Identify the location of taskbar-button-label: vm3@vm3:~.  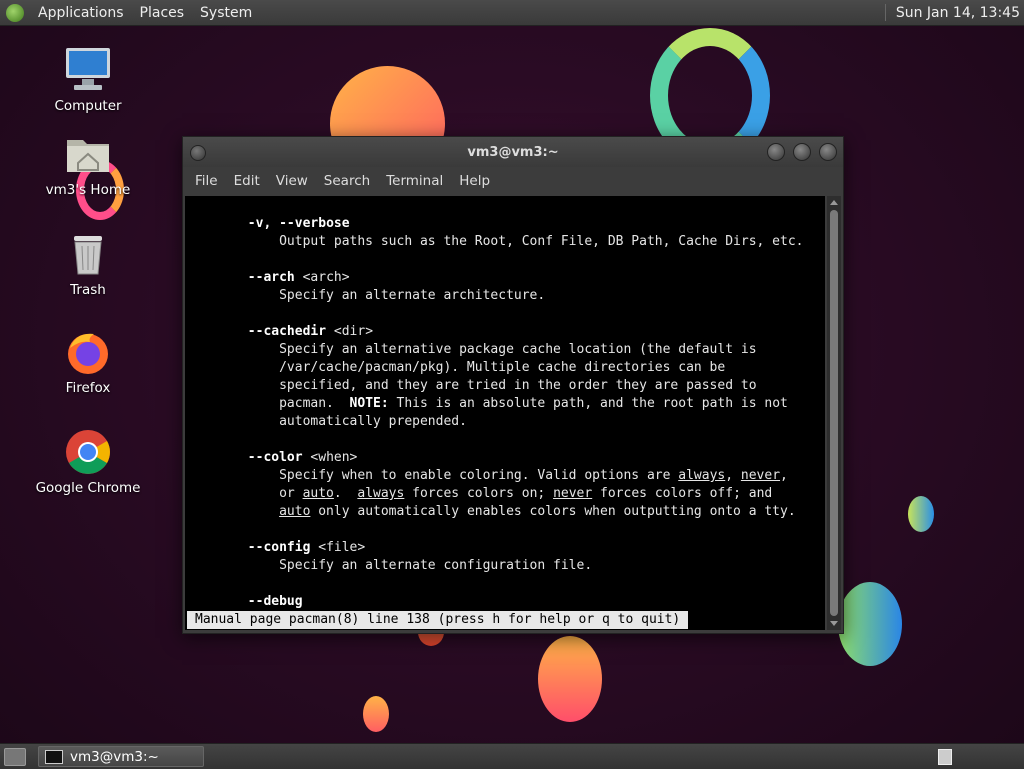
(114, 756).